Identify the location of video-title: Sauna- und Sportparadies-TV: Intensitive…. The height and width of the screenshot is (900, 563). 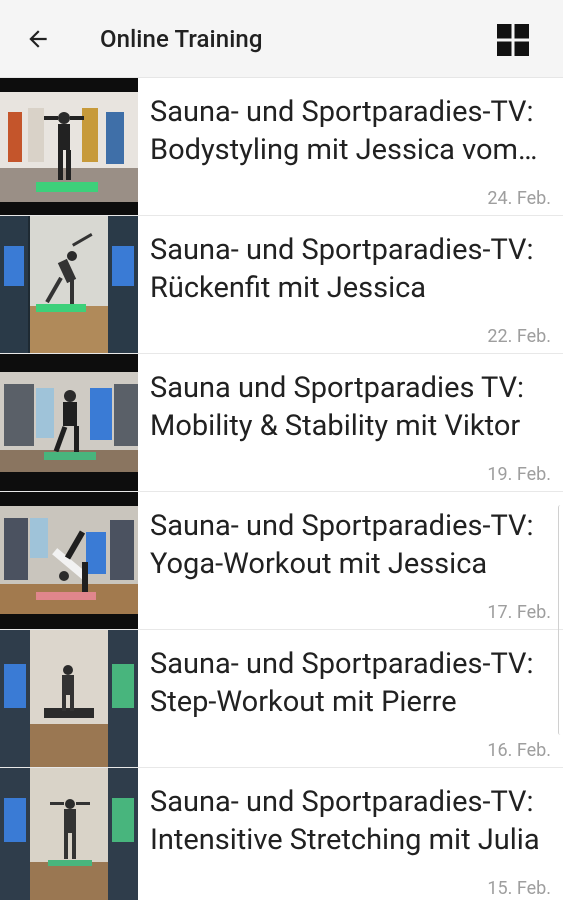
(345, 821).